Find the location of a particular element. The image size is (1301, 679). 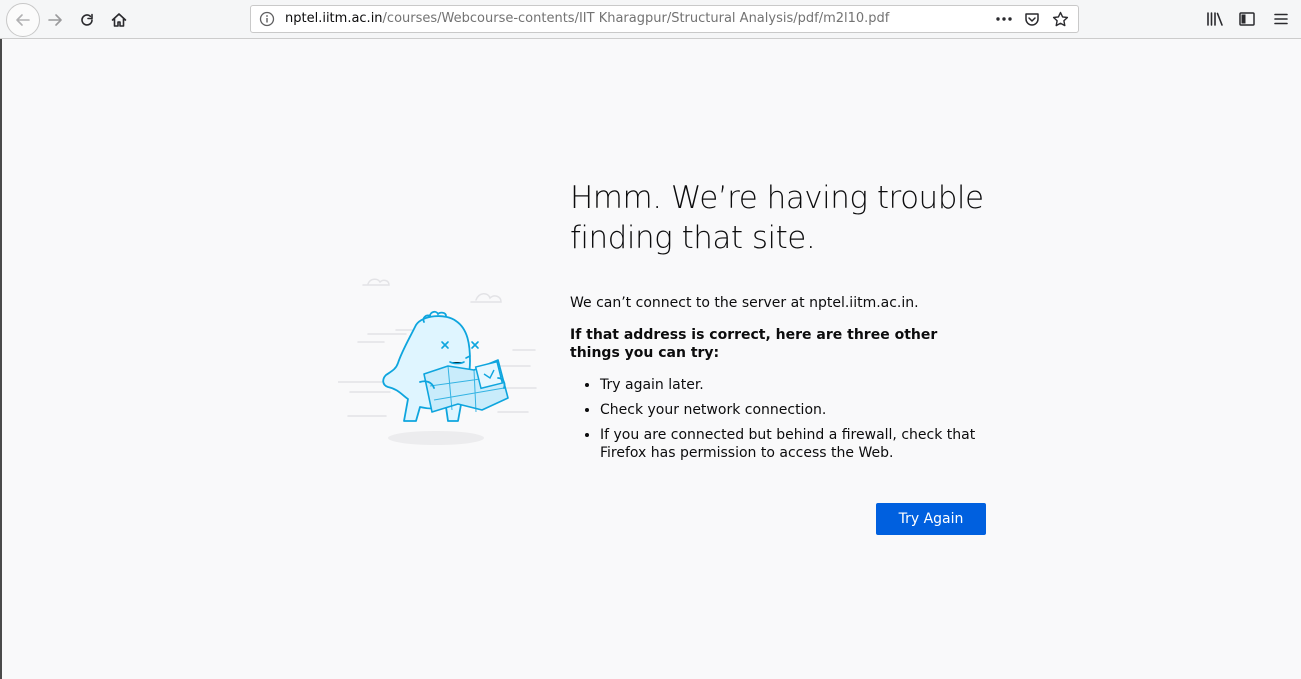

window-edge is located at coordinates (1, 359).